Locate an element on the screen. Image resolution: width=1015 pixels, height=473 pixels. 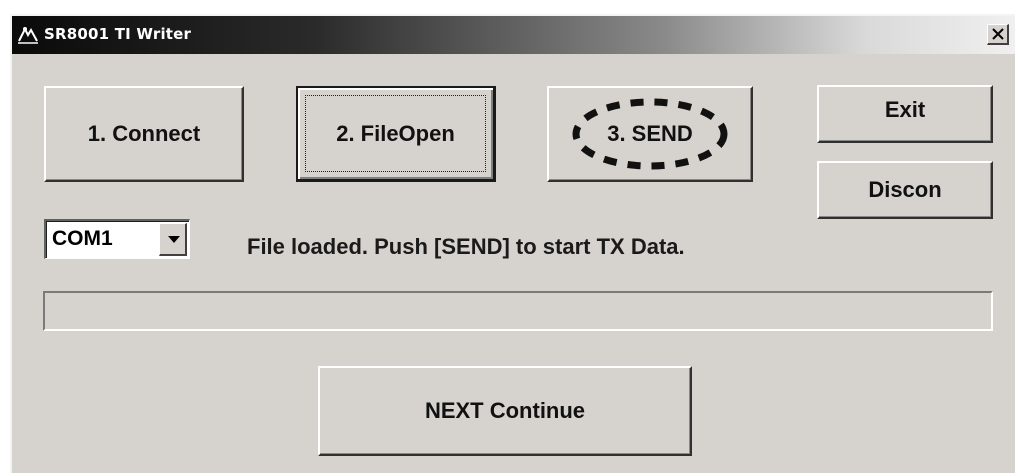
progress-bar is located at coordinates (518, 311).